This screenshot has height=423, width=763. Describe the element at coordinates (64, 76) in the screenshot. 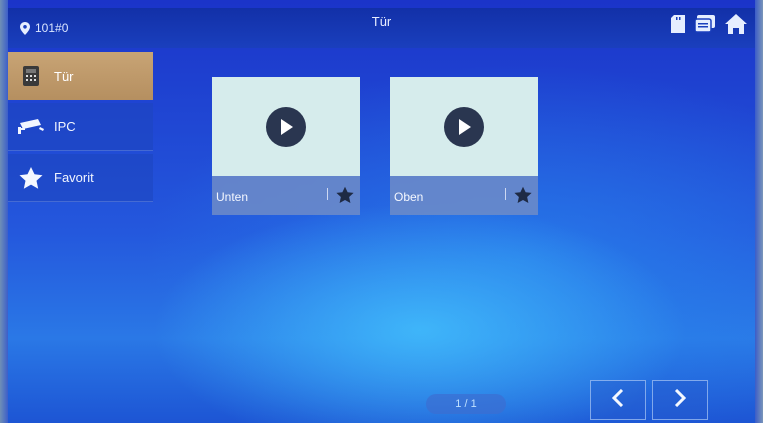

I see `sidebar-item-label: Tür` at that location.